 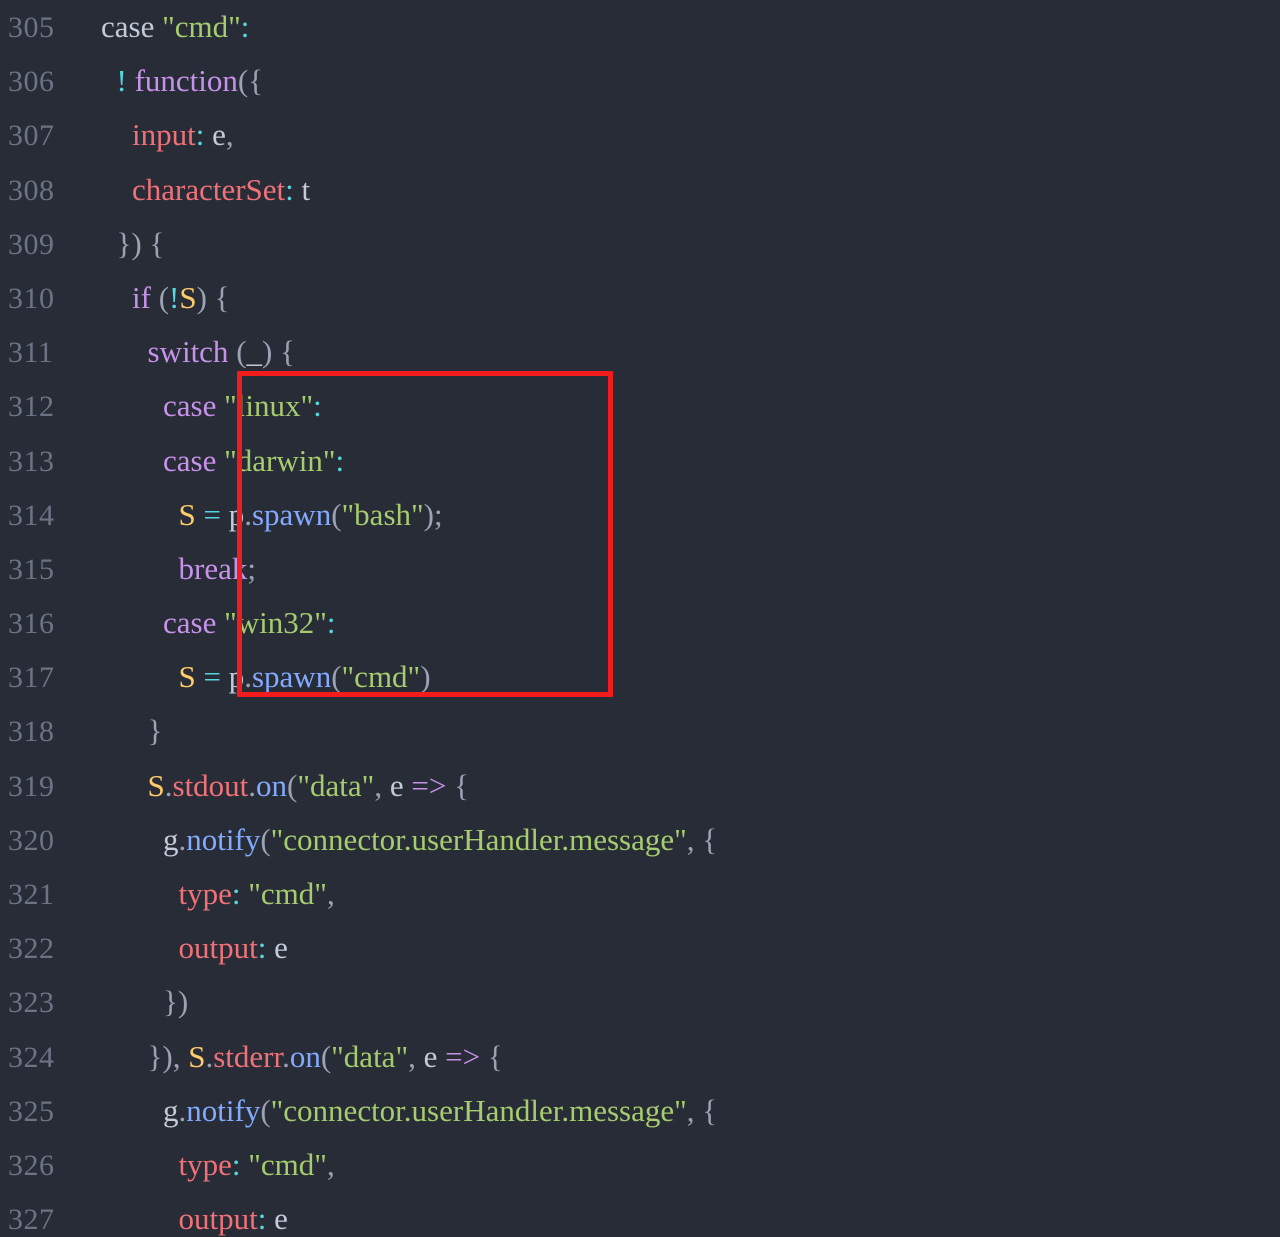 I want to click on line-number: 321, so click(x=31, y=894).